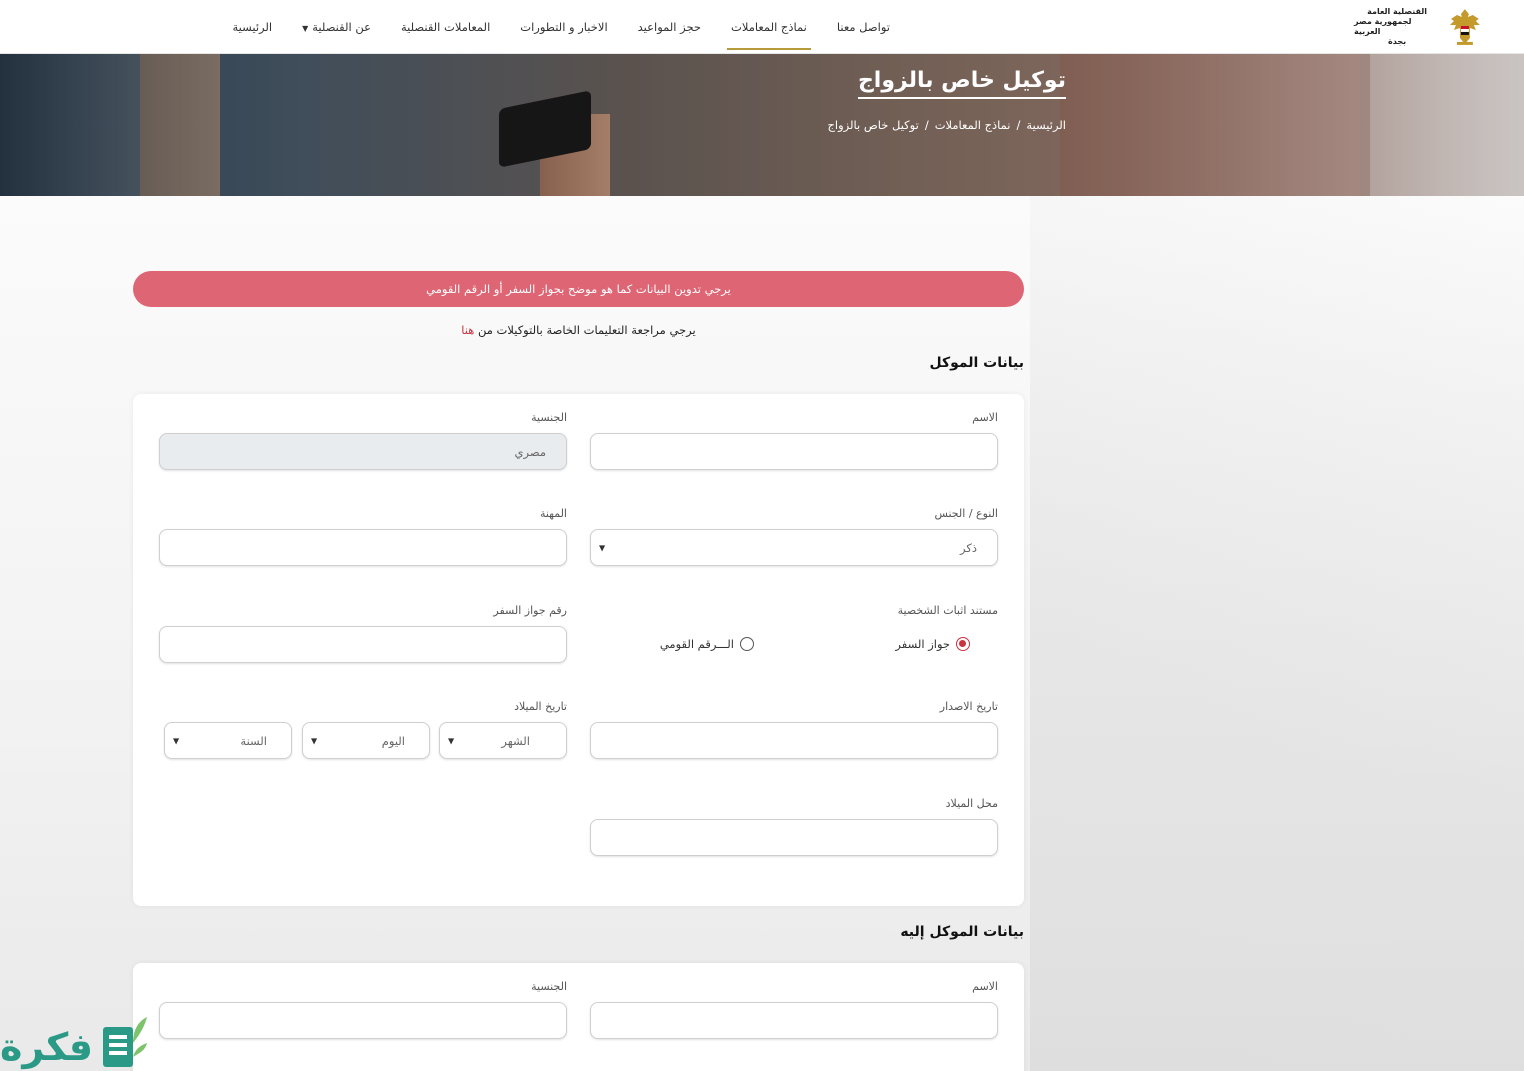 The height and width of the screenshot is (1071, 1524). Describe the element at coordinates (961, 83) in the screenshot. I see `page-title: توكيل خاص بالزواج` at that location.